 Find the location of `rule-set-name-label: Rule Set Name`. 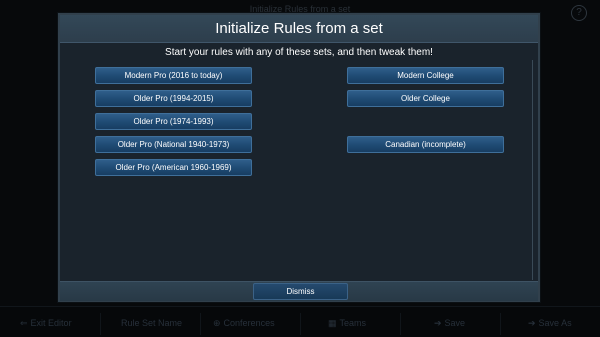

rule-set-name-label: Rule Set Name is located at coordinates (152, 323).